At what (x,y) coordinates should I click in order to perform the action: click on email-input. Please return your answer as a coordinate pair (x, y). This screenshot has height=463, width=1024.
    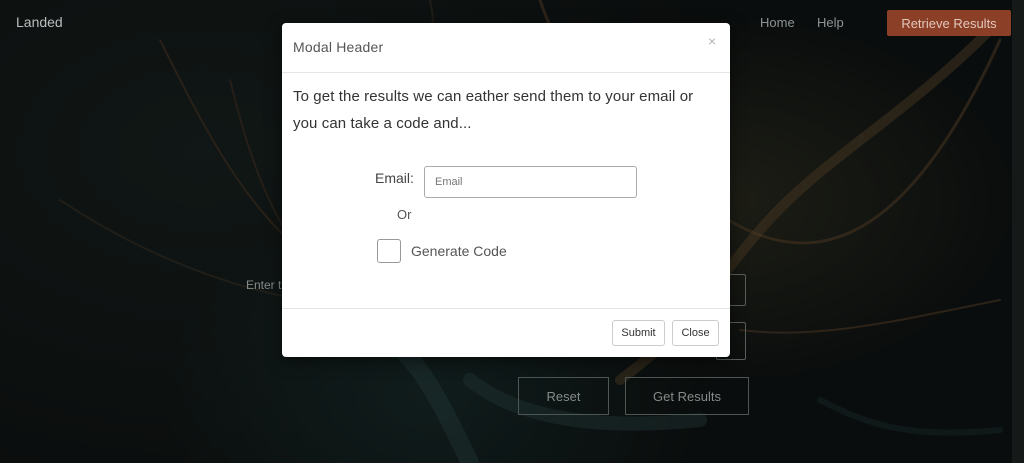
    Looking at the image, I should click on (530, 182).